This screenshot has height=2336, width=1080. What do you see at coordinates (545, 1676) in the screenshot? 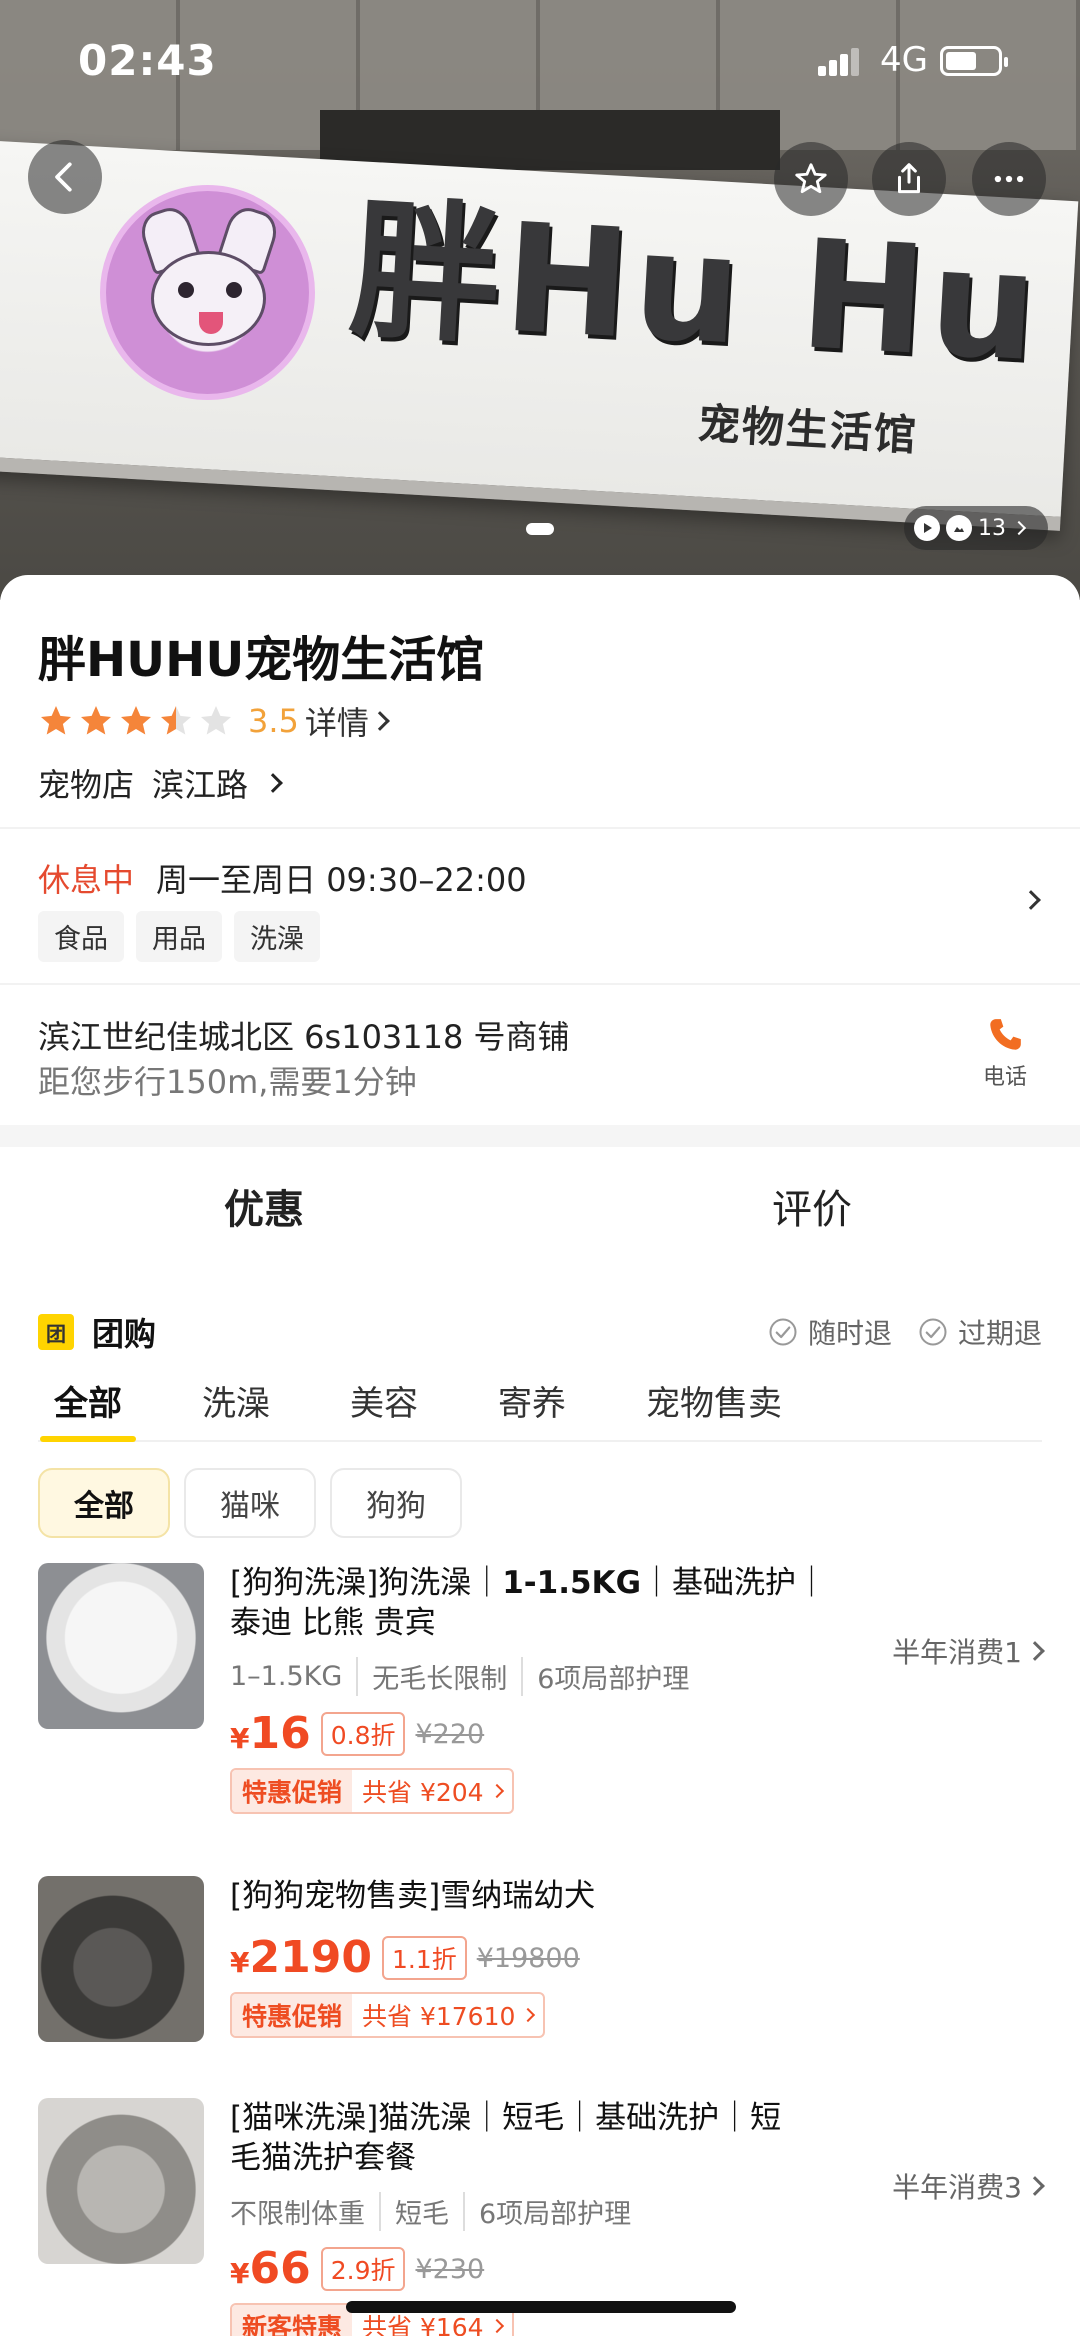
I see `deal-attributes: 1–1.5KG 无毛长限制 6项局部护理` at bounding box center [545, 1676].